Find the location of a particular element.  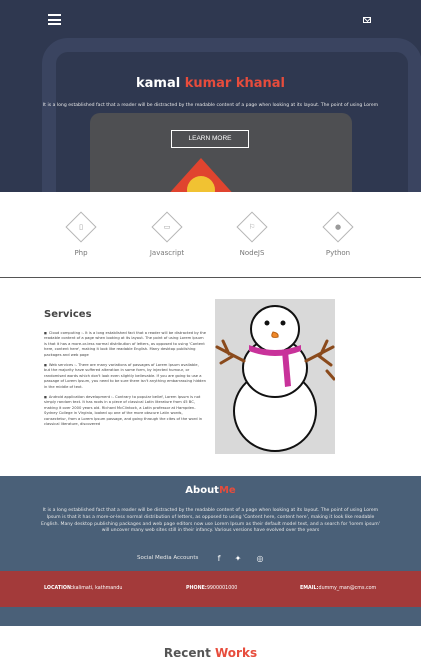

contact-location: LOCATION:kalimati, kathmandu is located at coordinates (83, 588).